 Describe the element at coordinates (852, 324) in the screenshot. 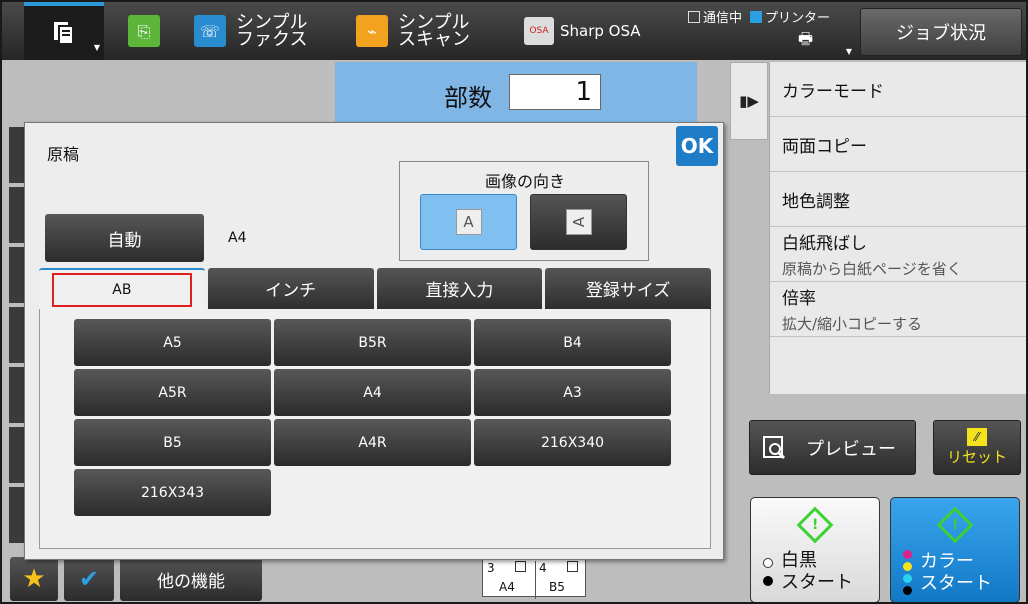

I see `function-sublabel: 拡大/縮小コピーする` at that location.